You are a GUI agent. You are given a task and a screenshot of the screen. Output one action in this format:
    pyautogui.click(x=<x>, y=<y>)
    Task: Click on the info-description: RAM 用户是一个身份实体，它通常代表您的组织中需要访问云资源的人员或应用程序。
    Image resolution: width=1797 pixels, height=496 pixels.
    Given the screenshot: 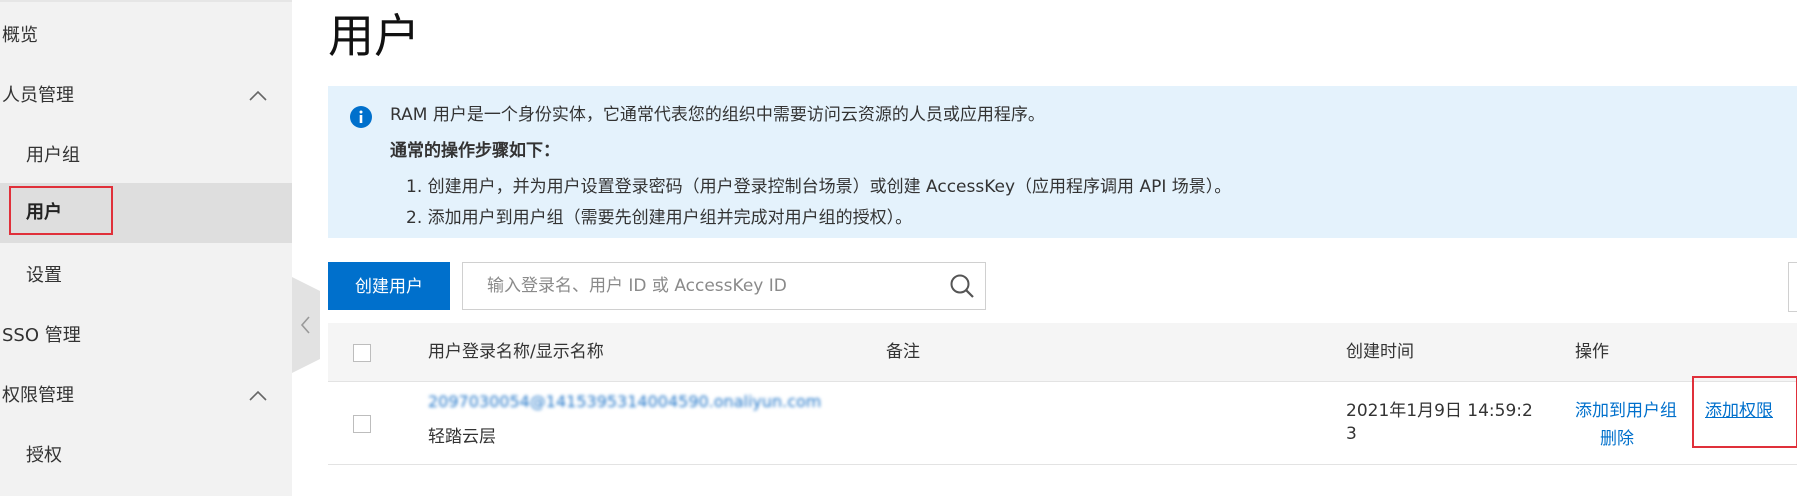 What is the action you would take?
    pyautogui.click(x=717, y=115)
    